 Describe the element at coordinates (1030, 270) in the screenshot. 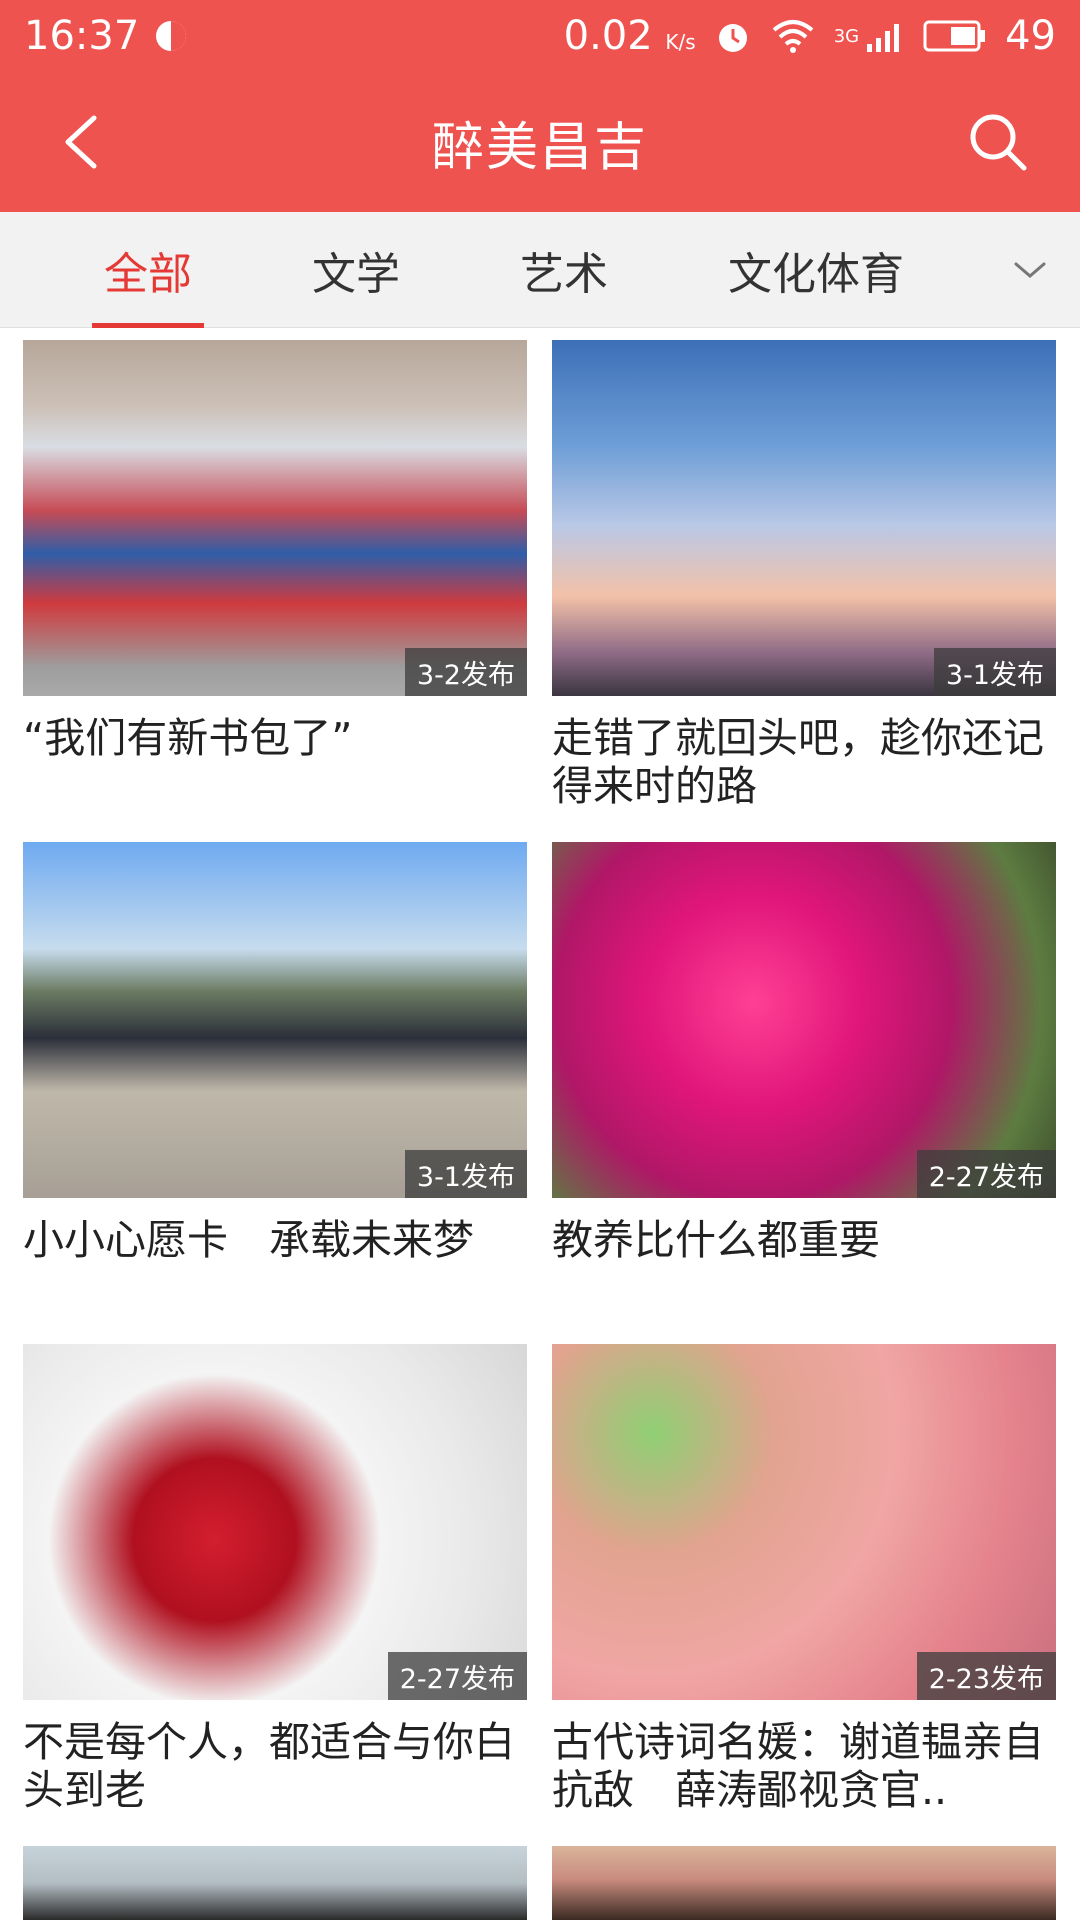

I see `chevron-down-icon` at that location.